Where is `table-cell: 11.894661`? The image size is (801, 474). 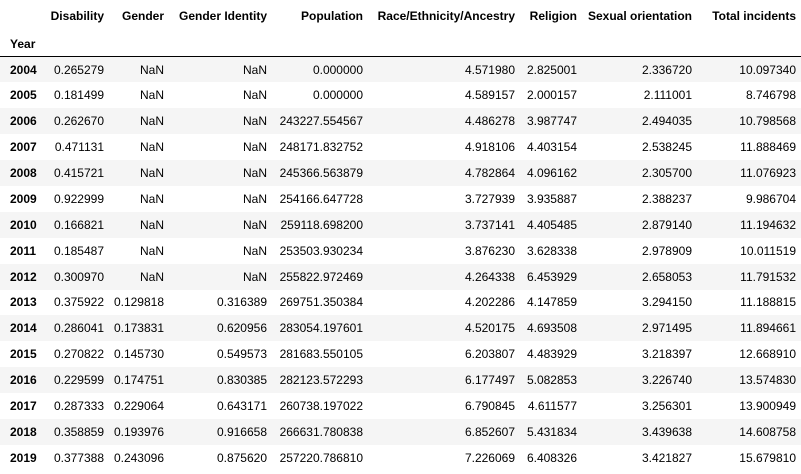 table-cell: 11.894661 is located at coordinates (768, 328).